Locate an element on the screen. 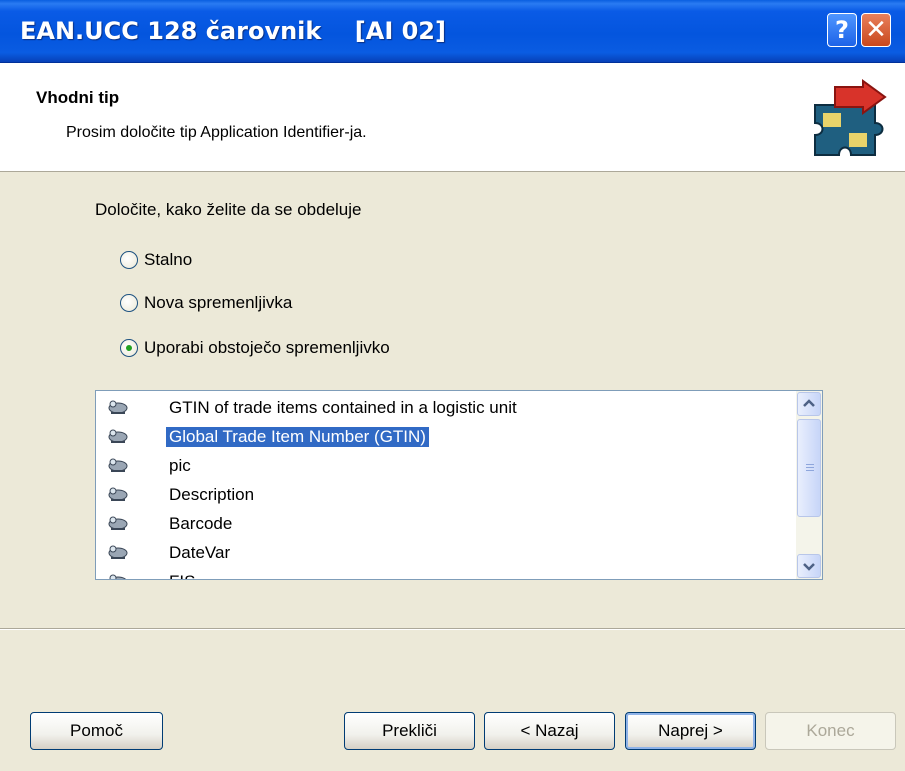  list-scrollbar is located at coordinates (809, 485).